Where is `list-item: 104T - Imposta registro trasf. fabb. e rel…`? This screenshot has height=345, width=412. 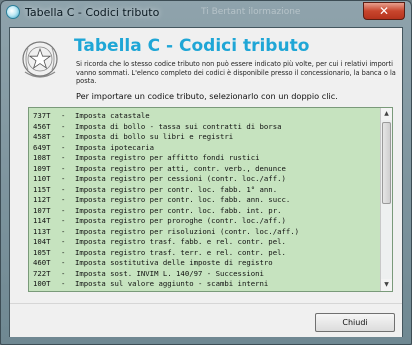
list-item: 104T - Imposta registro trasf. fabb. e rel… is located at coordinates (205, 242).